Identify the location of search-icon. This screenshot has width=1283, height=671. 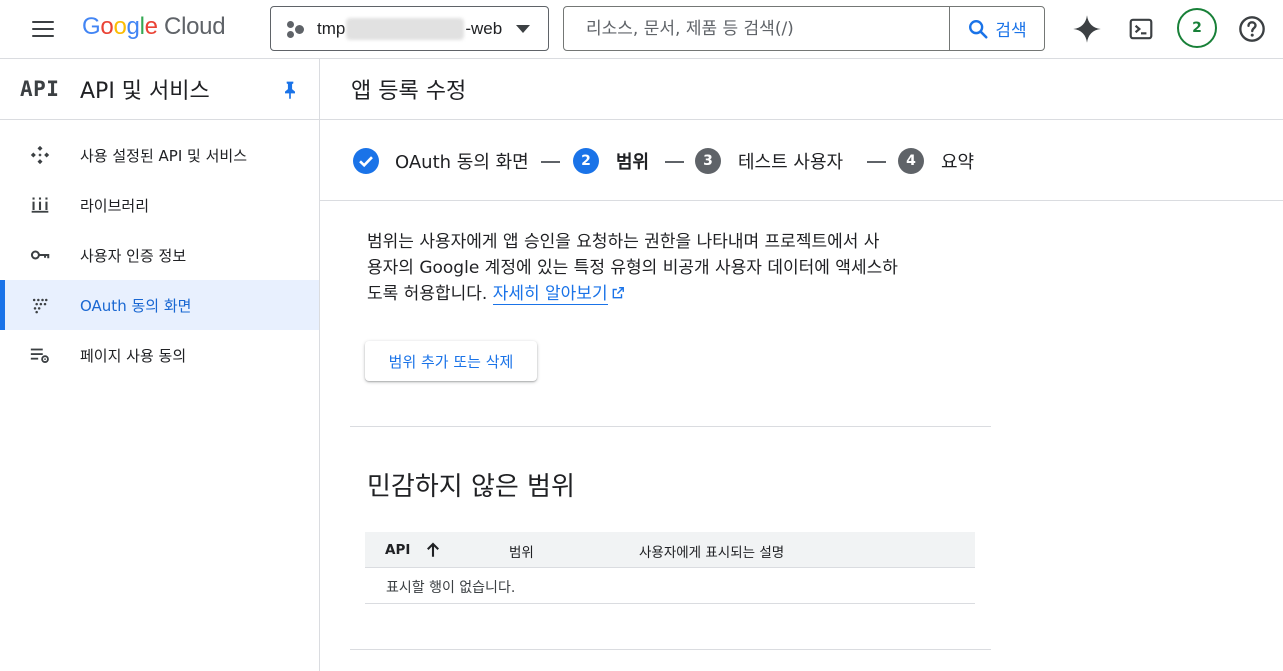
(978, 29).